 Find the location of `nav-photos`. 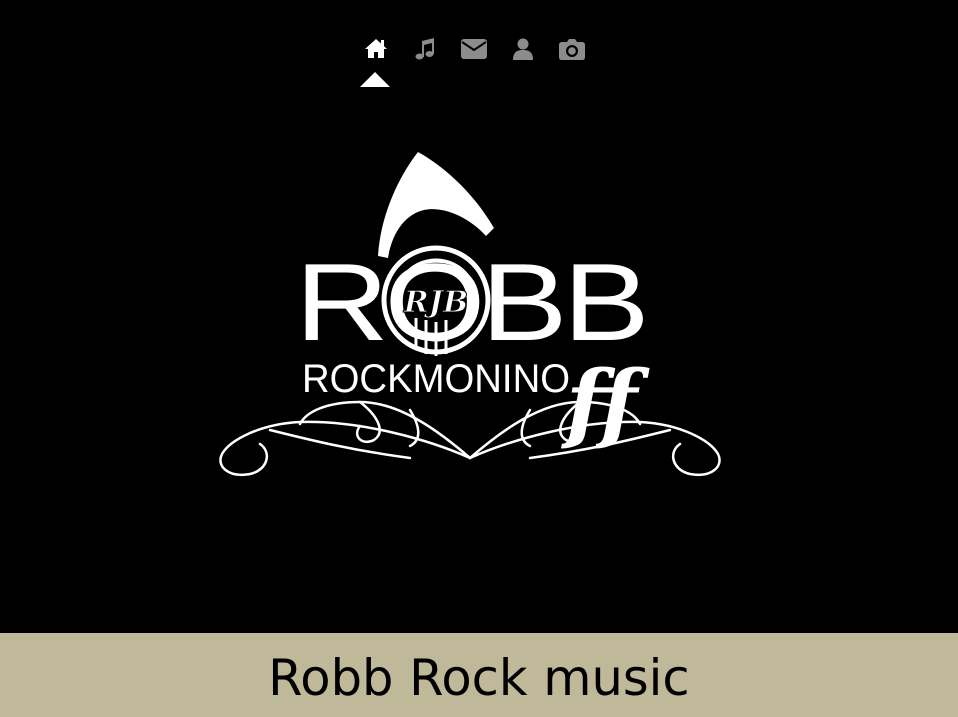

nav-photos is located at coordinates (571, 49).